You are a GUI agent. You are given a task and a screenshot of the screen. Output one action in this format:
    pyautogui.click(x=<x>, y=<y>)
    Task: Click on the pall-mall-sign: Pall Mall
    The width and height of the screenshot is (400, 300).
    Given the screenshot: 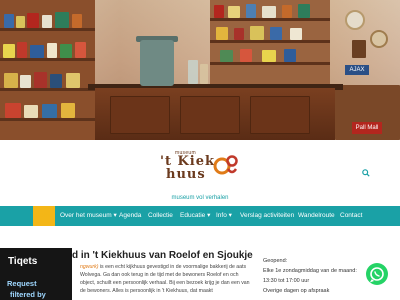 What is the action you would take?
    pyautogui.click(x=367, y=128)
    